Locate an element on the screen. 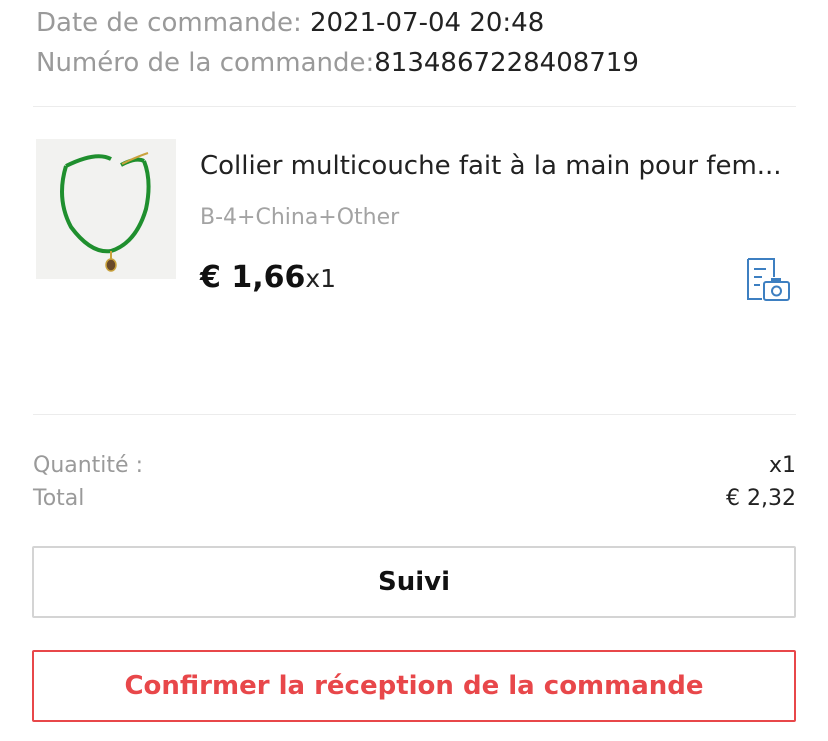 The height and width of the screenshot is (741, 828). product-price: € 1,66 is located at coordinates (253, 277).